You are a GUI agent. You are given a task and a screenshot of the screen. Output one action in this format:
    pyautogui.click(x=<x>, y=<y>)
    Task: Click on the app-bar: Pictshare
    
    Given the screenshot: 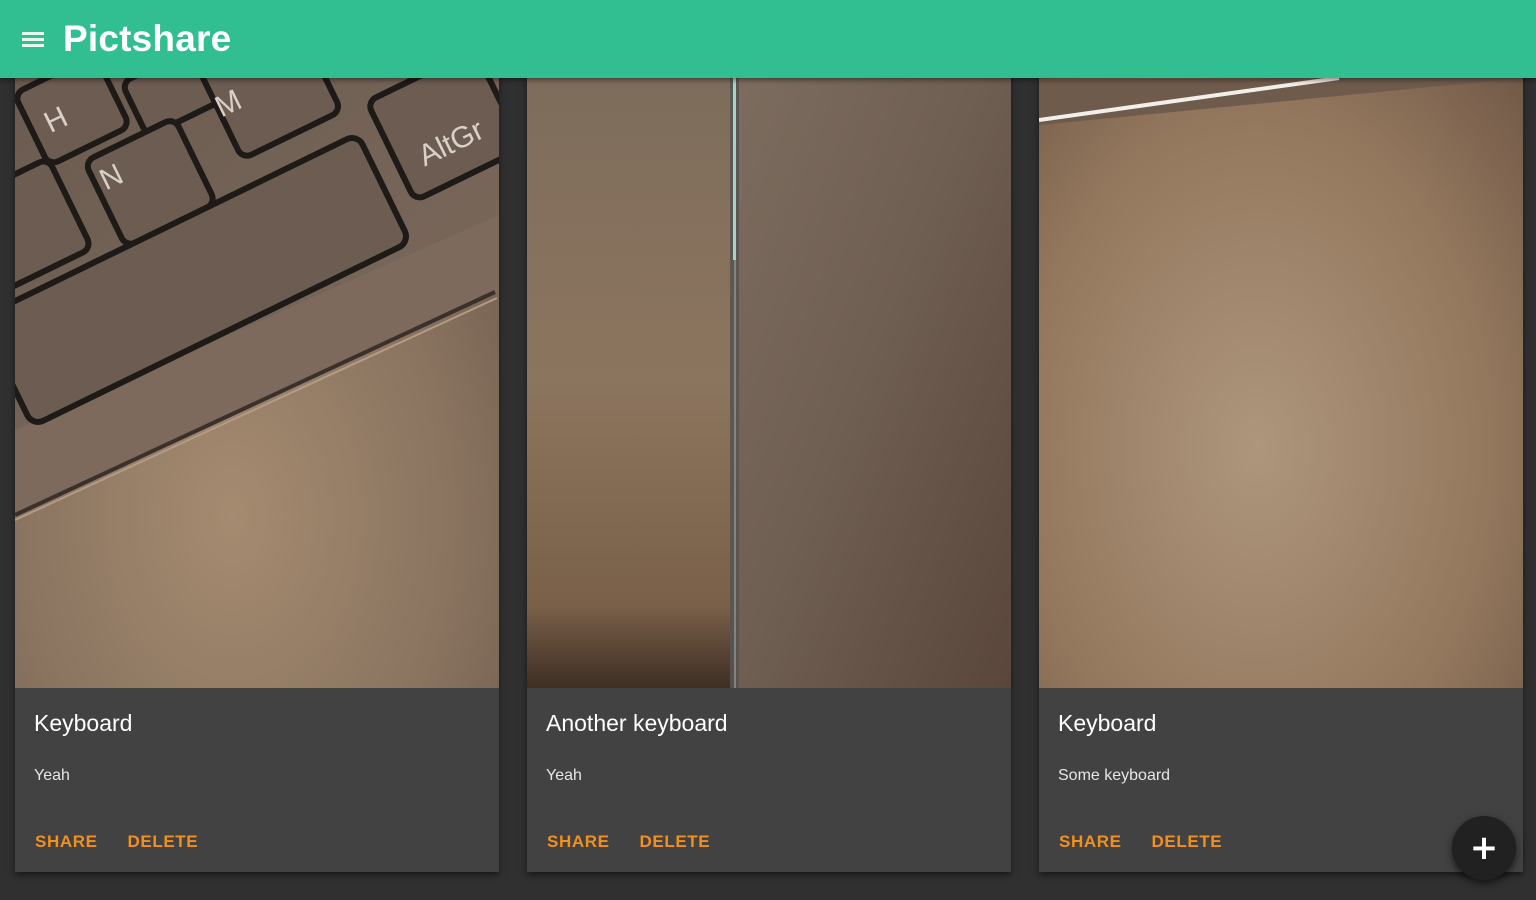 What is the action you would take?
    pyautogui.click(x=768, y=39)
    